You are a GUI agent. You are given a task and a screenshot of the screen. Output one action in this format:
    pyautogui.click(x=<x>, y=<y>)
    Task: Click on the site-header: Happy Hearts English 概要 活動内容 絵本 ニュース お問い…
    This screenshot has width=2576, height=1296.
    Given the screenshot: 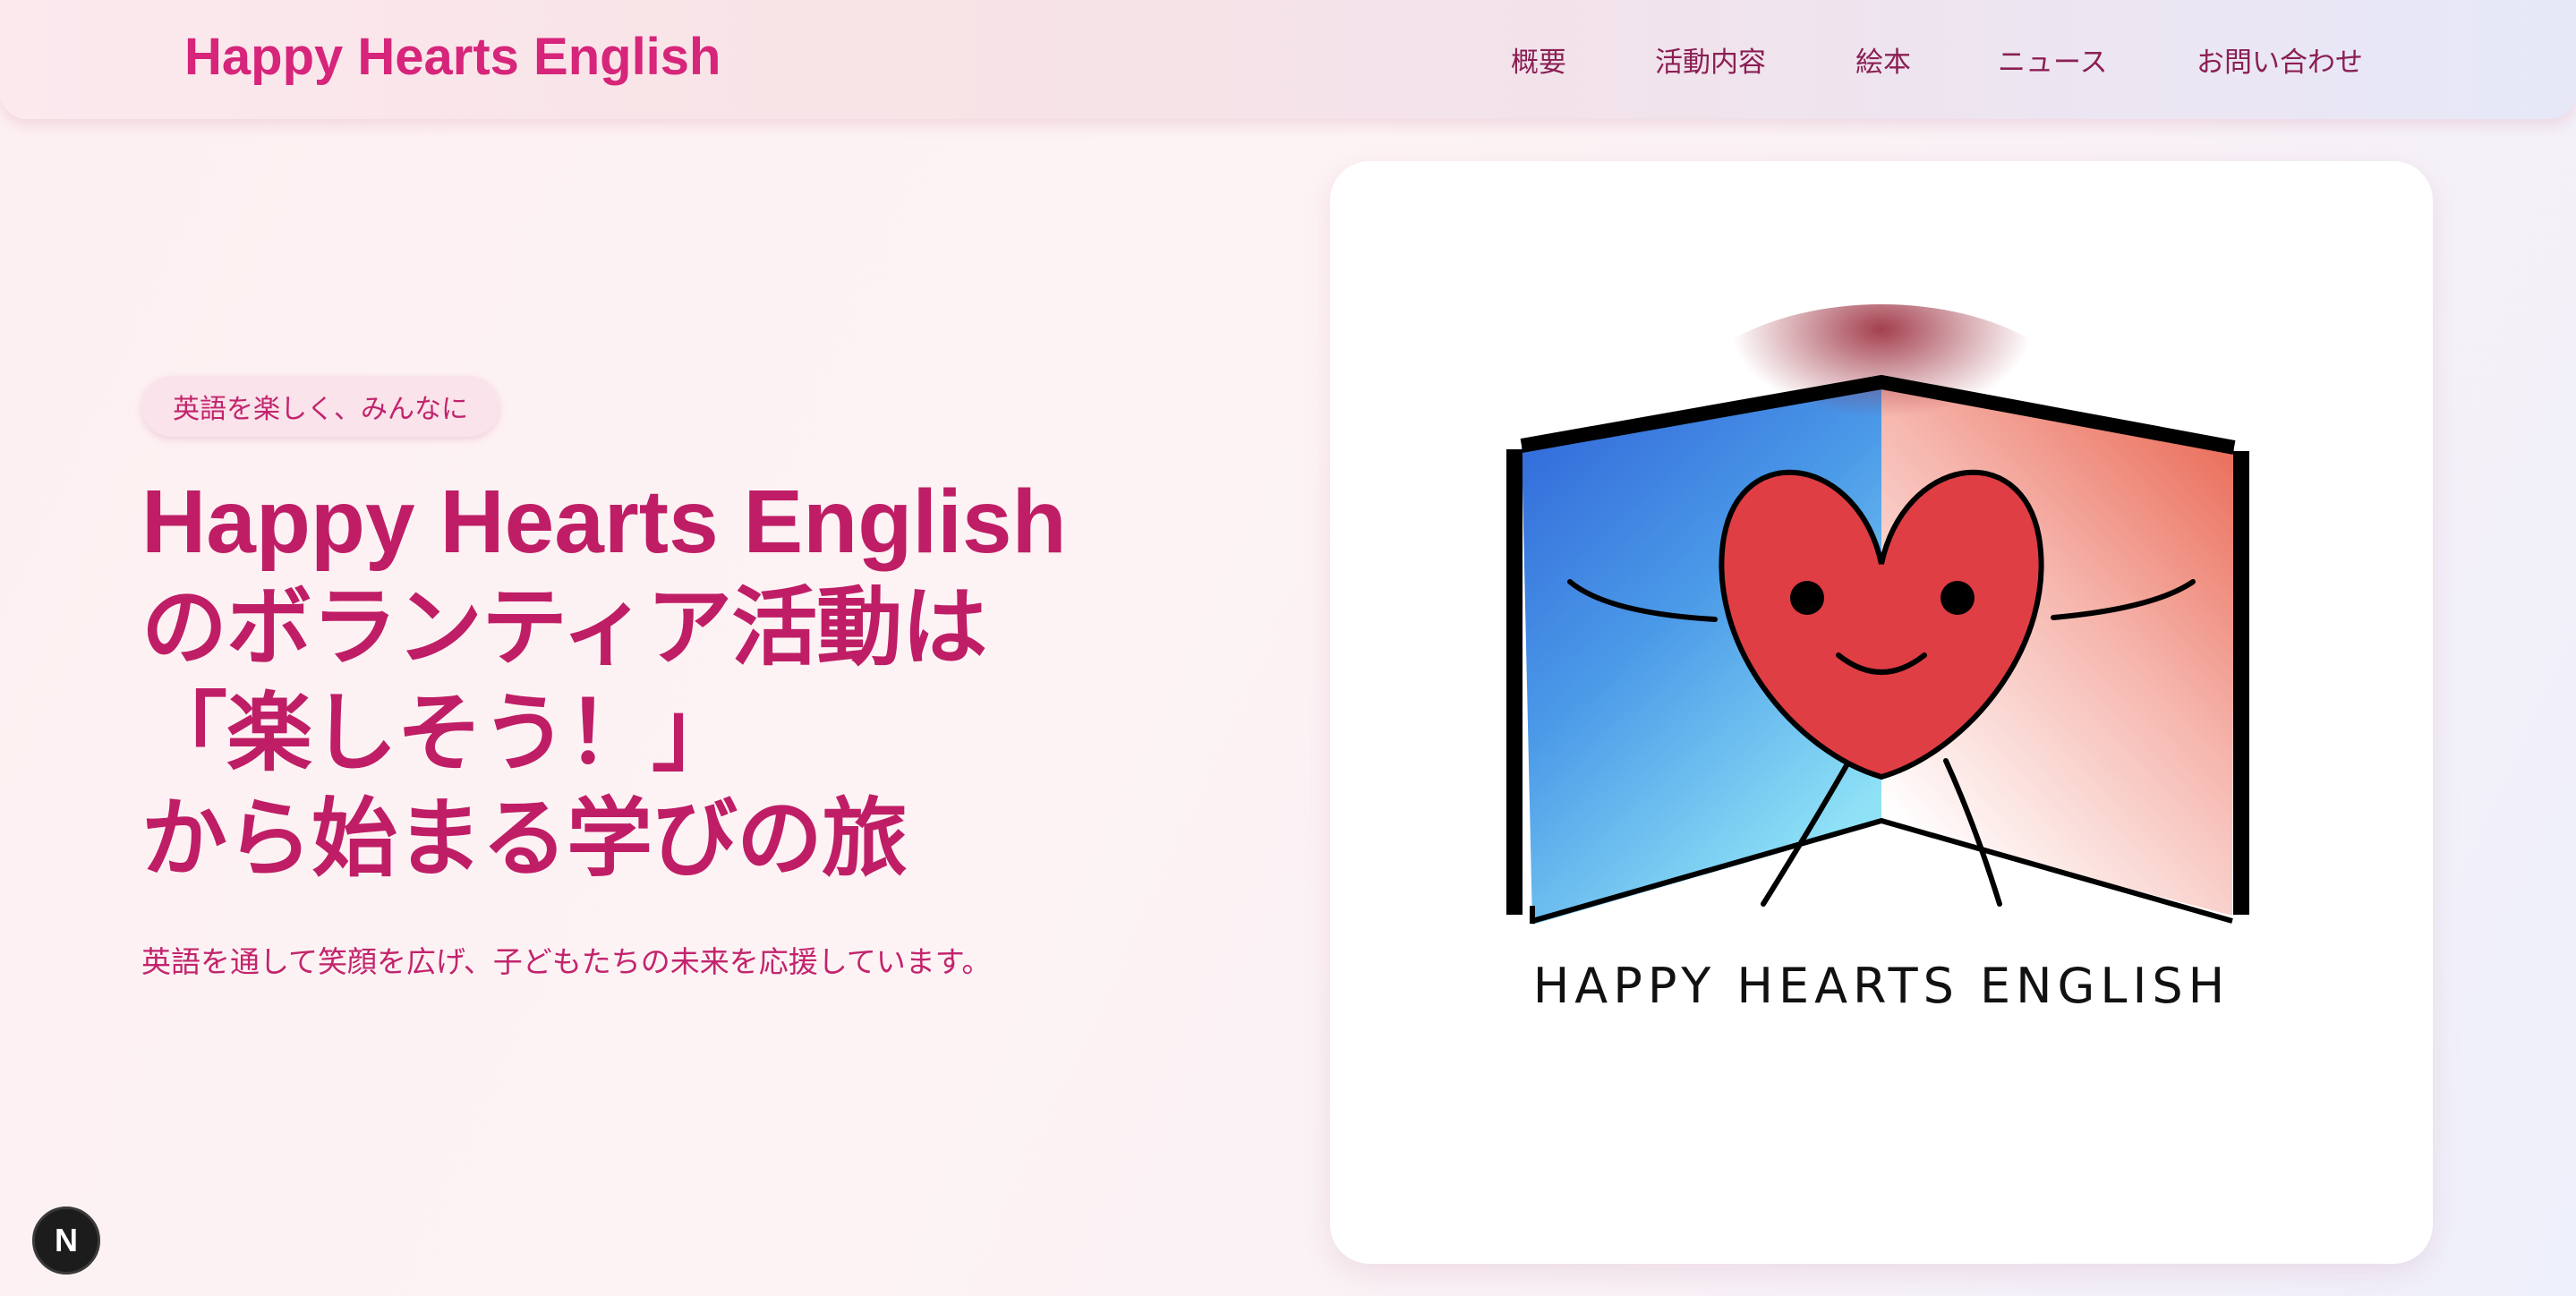 What is the action you would take?
    pyautogui.click(x=1288, y=60)
    